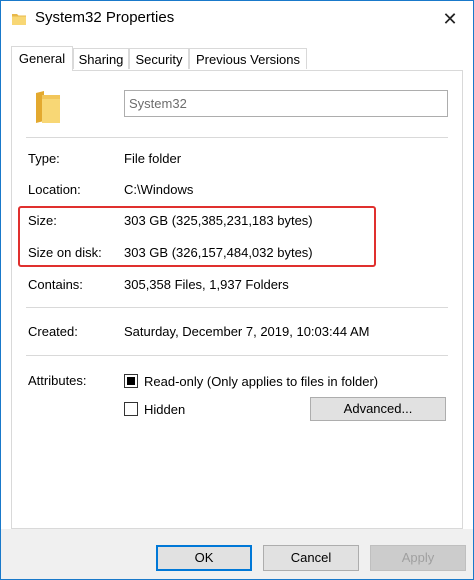  What do you see at coordinates (418, 558) in the screenshot?
I see `apply-button: Apply` at bounding box center [418, 558].